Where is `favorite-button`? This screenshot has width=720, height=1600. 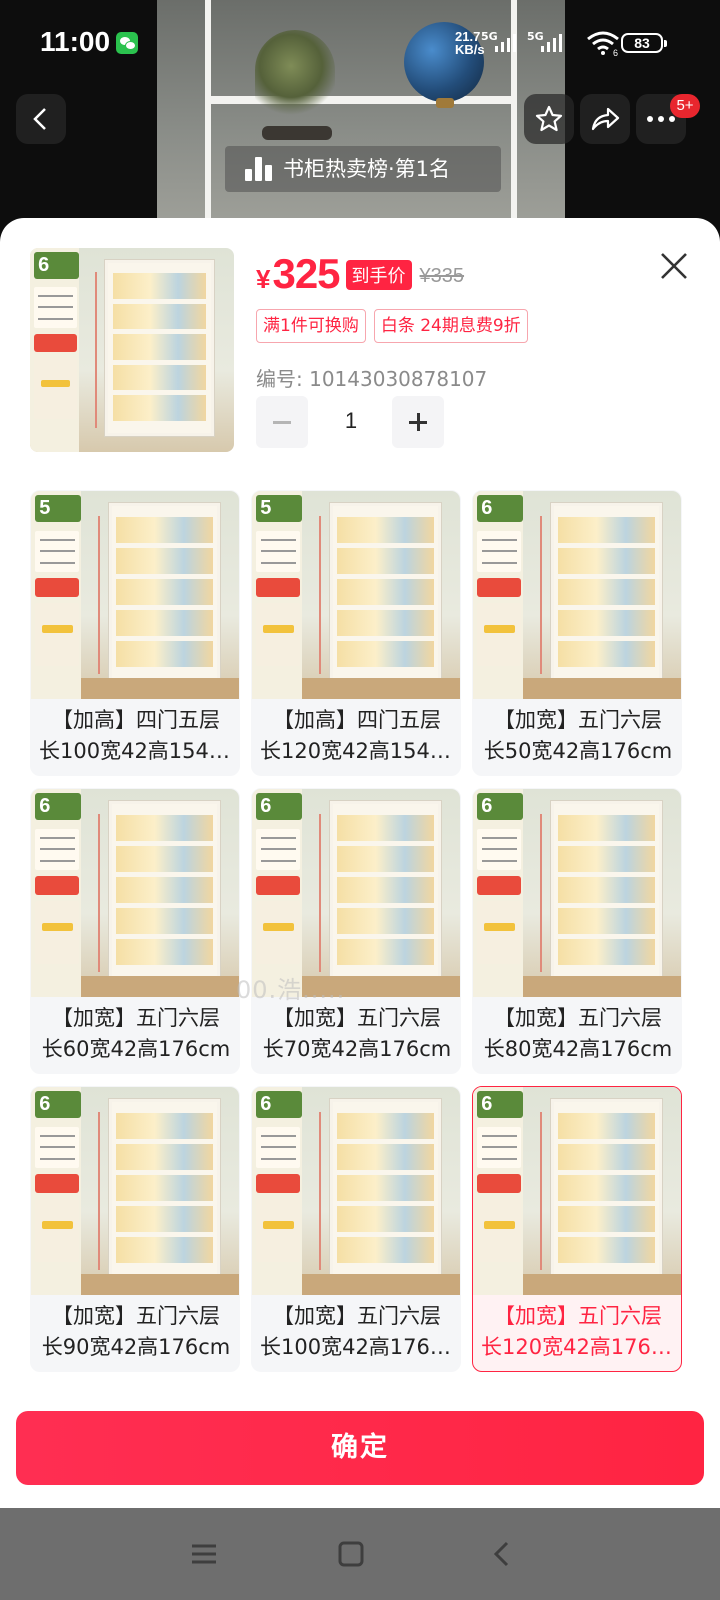
favorite-button is located at coordinates (549, 119).